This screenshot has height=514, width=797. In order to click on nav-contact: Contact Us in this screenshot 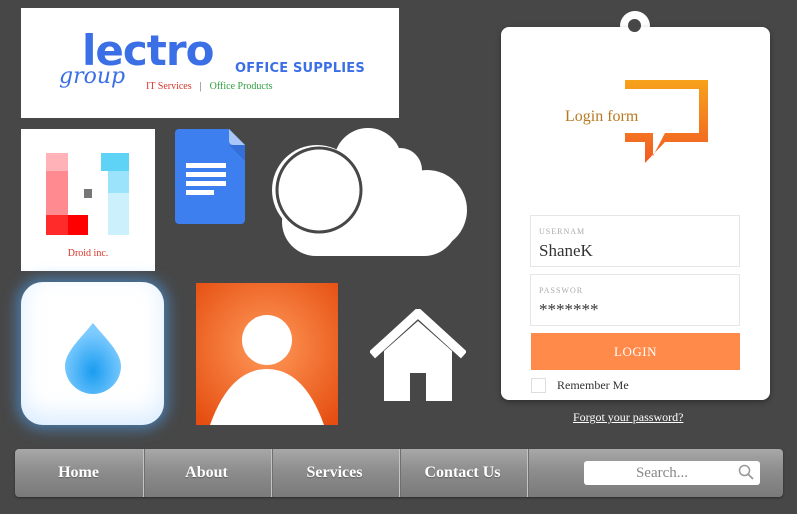, I will do `click(462, 473)`.